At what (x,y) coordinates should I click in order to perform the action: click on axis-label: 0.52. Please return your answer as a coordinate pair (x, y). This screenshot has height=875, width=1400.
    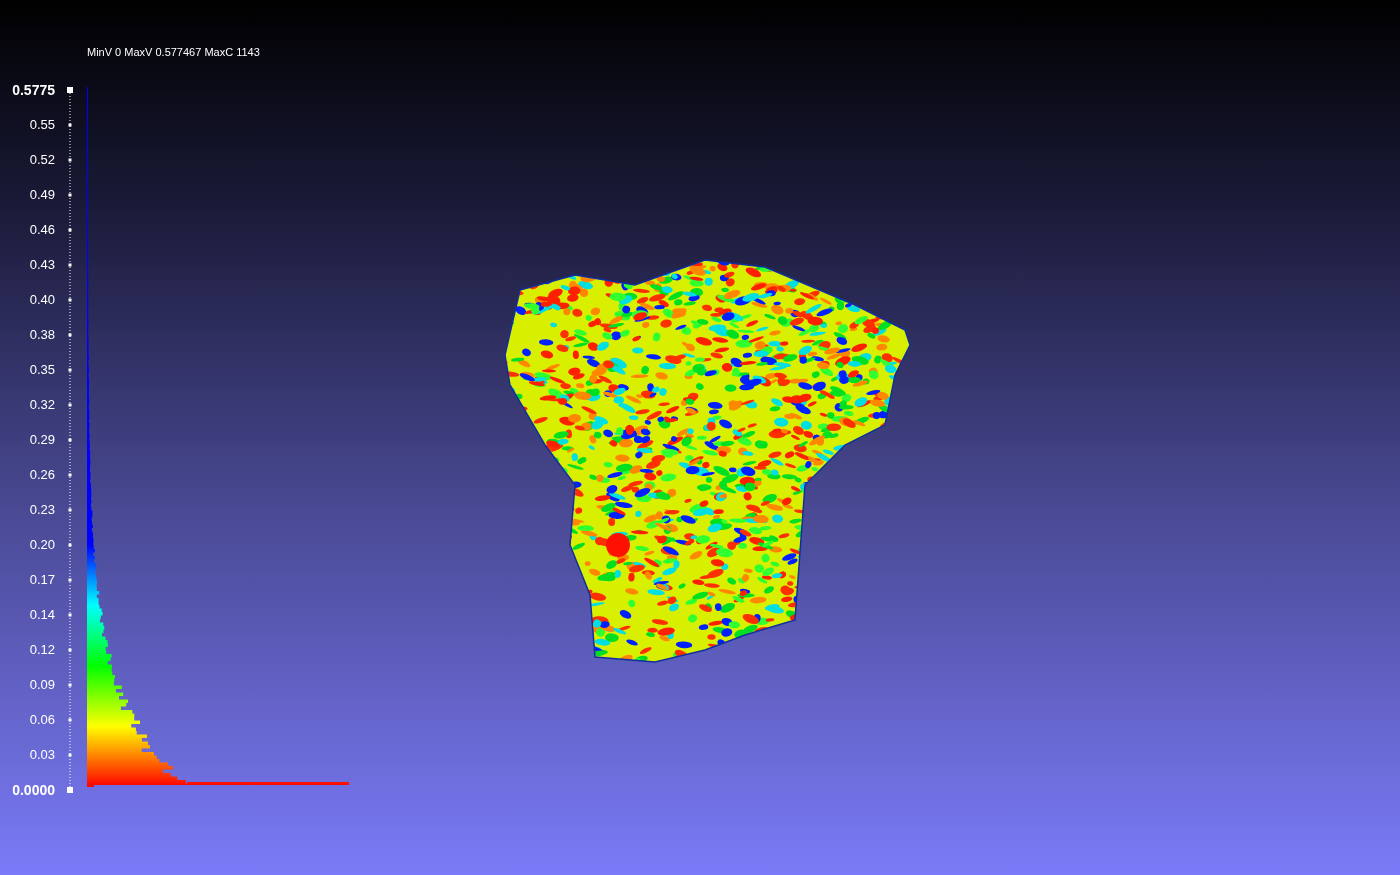
    Looking at the image, I should click on (42, 160).